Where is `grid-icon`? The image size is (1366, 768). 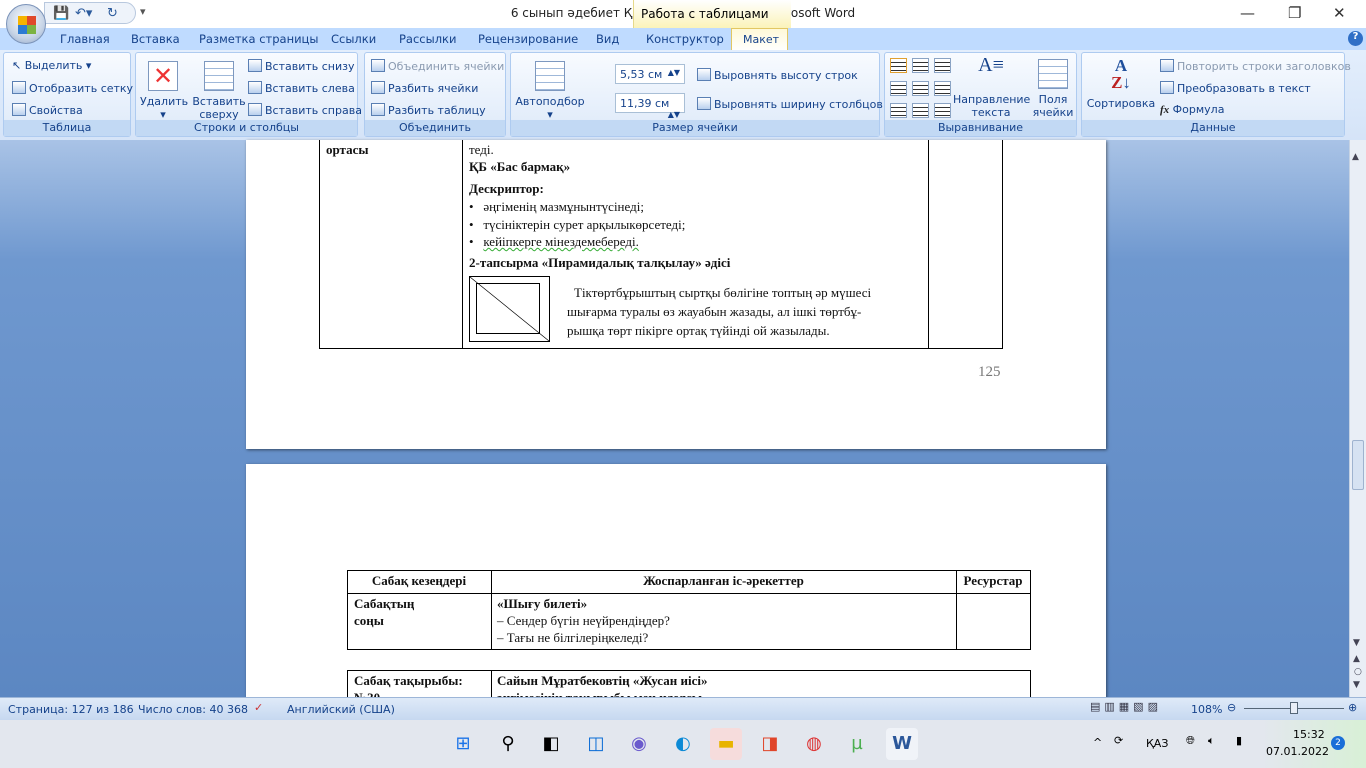
grid-icon is located at coordinates (19, 87).